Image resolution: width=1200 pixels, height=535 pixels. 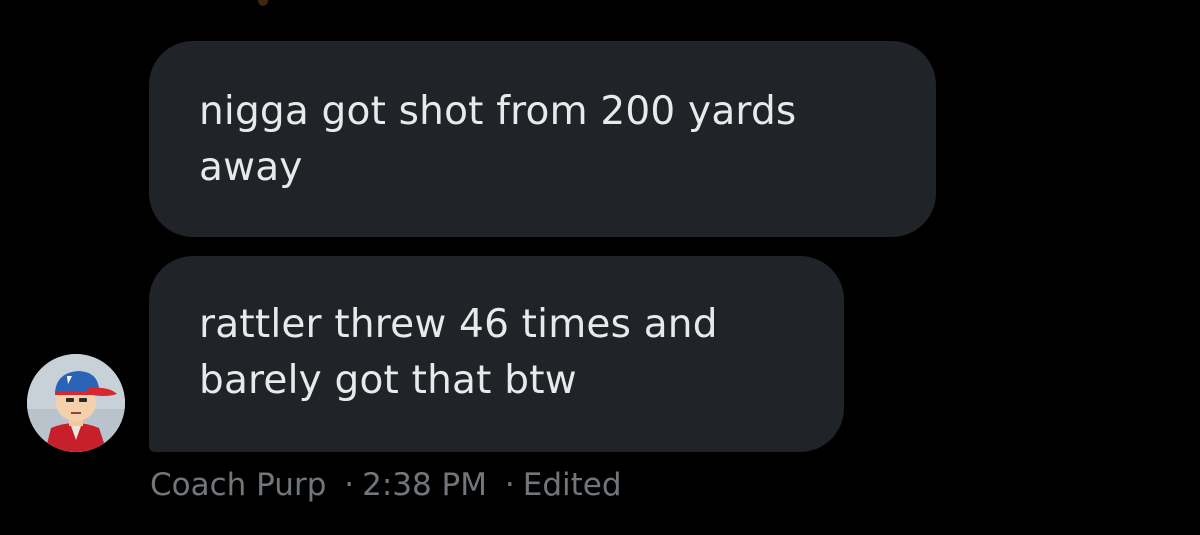 I want to click on sender-name: Coach Purp, so click(x=238, y=485).